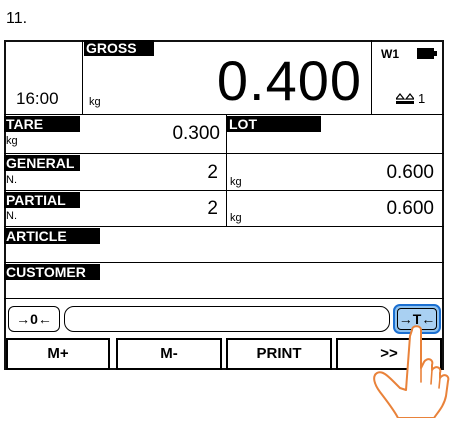  Describe the element at coordinates (427, 52) in the screenshot. I see `battery-icon` at that location.